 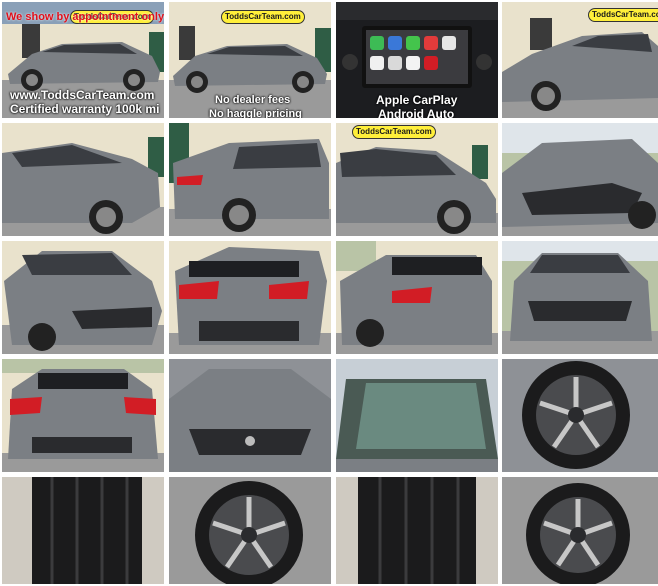 What do you see at coordinates (417, 530) in the screenshot?
I see `photo-19-tire-tread` at bounding box center [417, 530].